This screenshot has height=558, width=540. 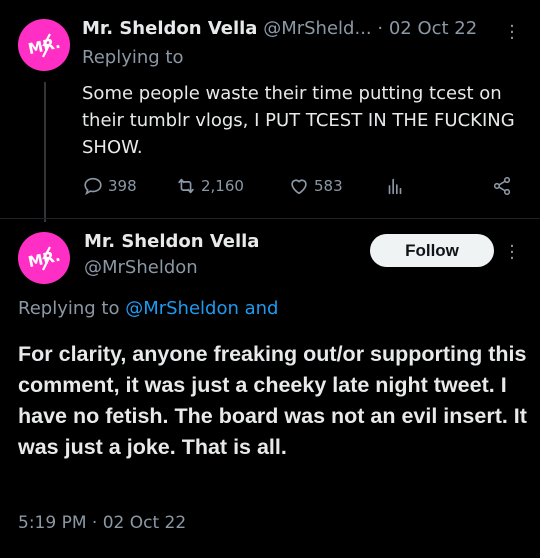 What do you see at coordinates (328, 186) in the screenshot?
I see `like-count: 583` at bounding box center [328, 186].